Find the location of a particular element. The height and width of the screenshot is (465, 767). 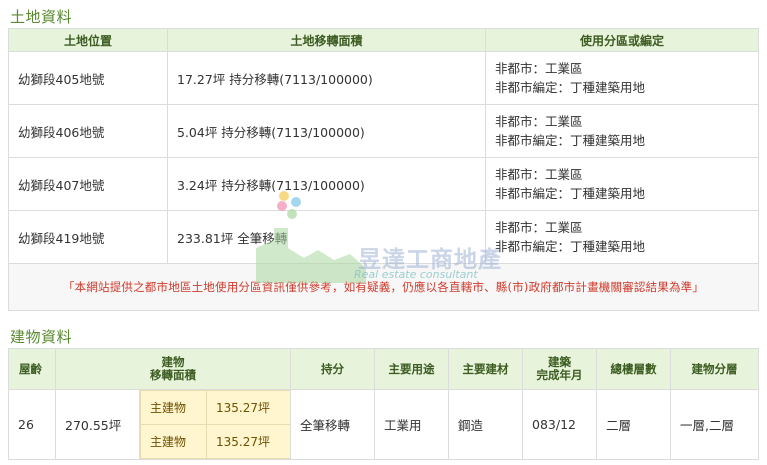

header-transfer-area-line: 移轉面積 is located at coordinates (173, 375).